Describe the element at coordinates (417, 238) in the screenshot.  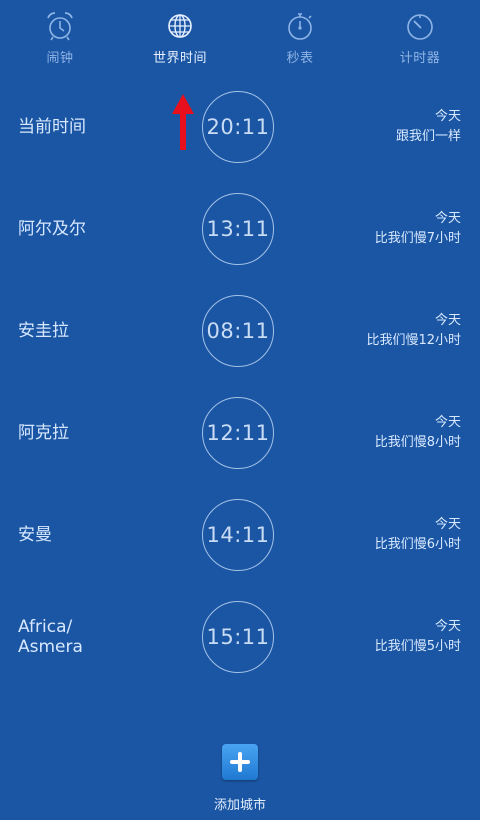
I see `difference-label: 比我们慢7小时` at that location.